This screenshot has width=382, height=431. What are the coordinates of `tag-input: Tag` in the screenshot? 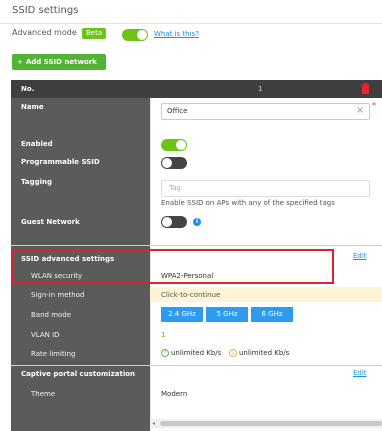 It's located at (265, 188).